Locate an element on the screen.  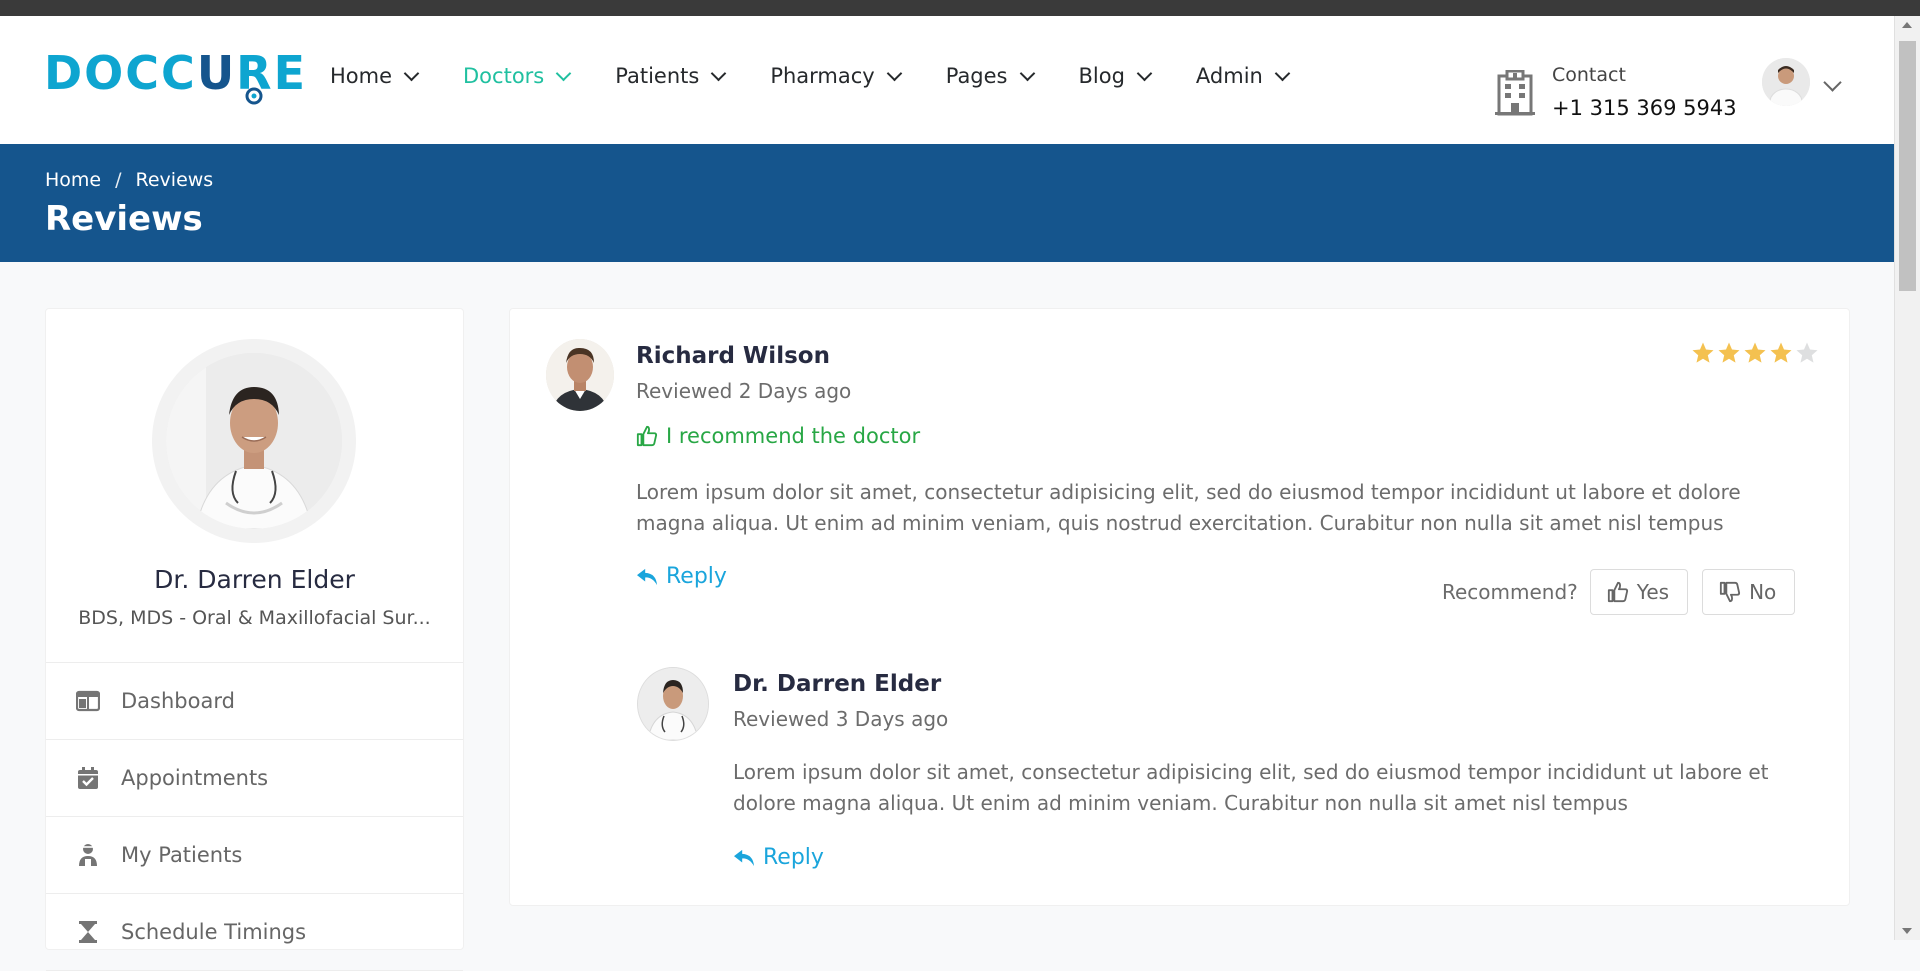
doctor-photo-image is located at coordinates (254, 441).